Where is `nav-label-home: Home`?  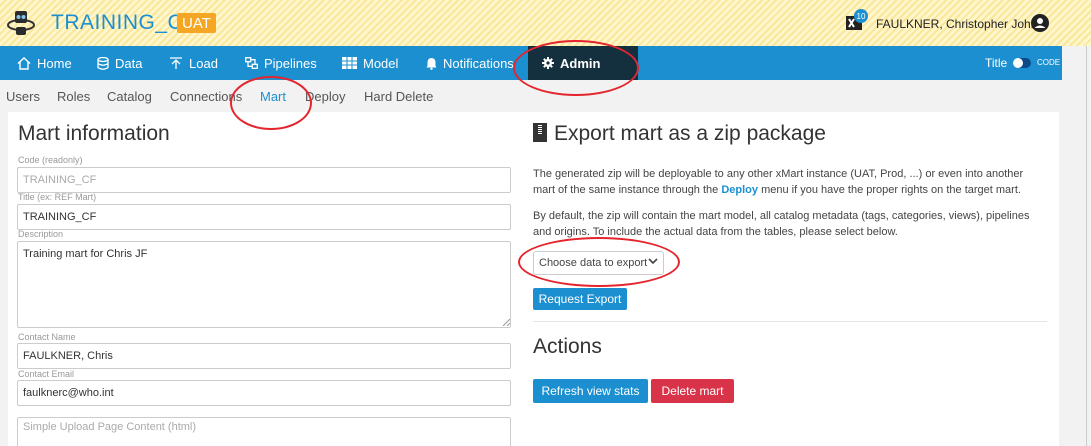 nav-label-home: Home is located at coordinates (54, 63).